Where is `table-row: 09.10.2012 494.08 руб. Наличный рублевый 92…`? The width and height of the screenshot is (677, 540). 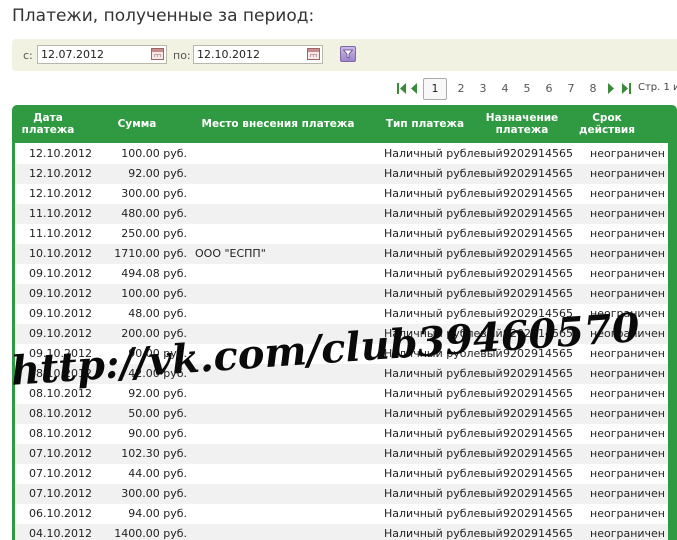
table-row: 09.10.2012 494.08 руб. Наличный рублевый 92… is located at coordinates (341, 274).